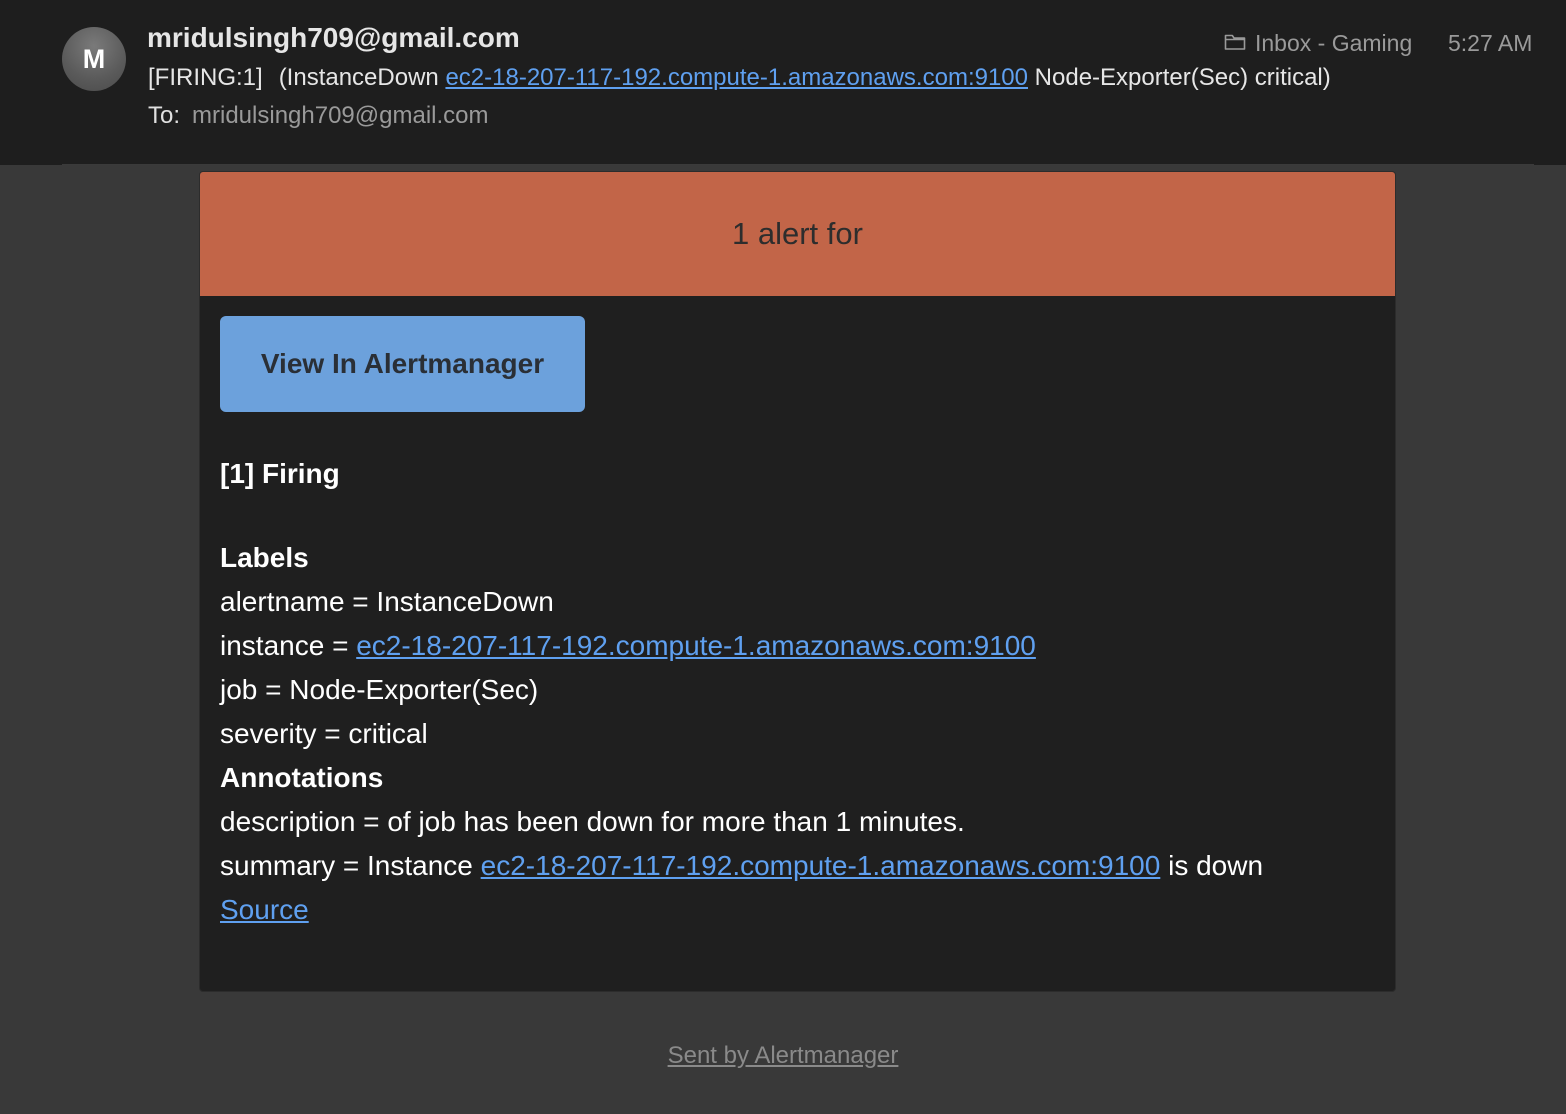 This screenshot has height=1114, width=1566. I want to click on banner-title: 1 alert for, so click(797, 233).